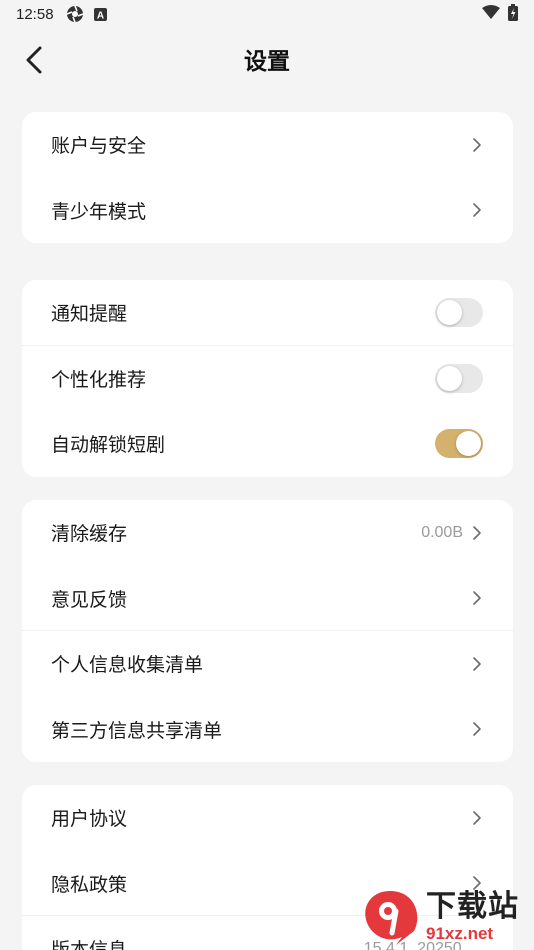 This screenshot has height=950, width=534. I want to click on personalized-recommend-row: 个性化推荐, so click(267, 379).